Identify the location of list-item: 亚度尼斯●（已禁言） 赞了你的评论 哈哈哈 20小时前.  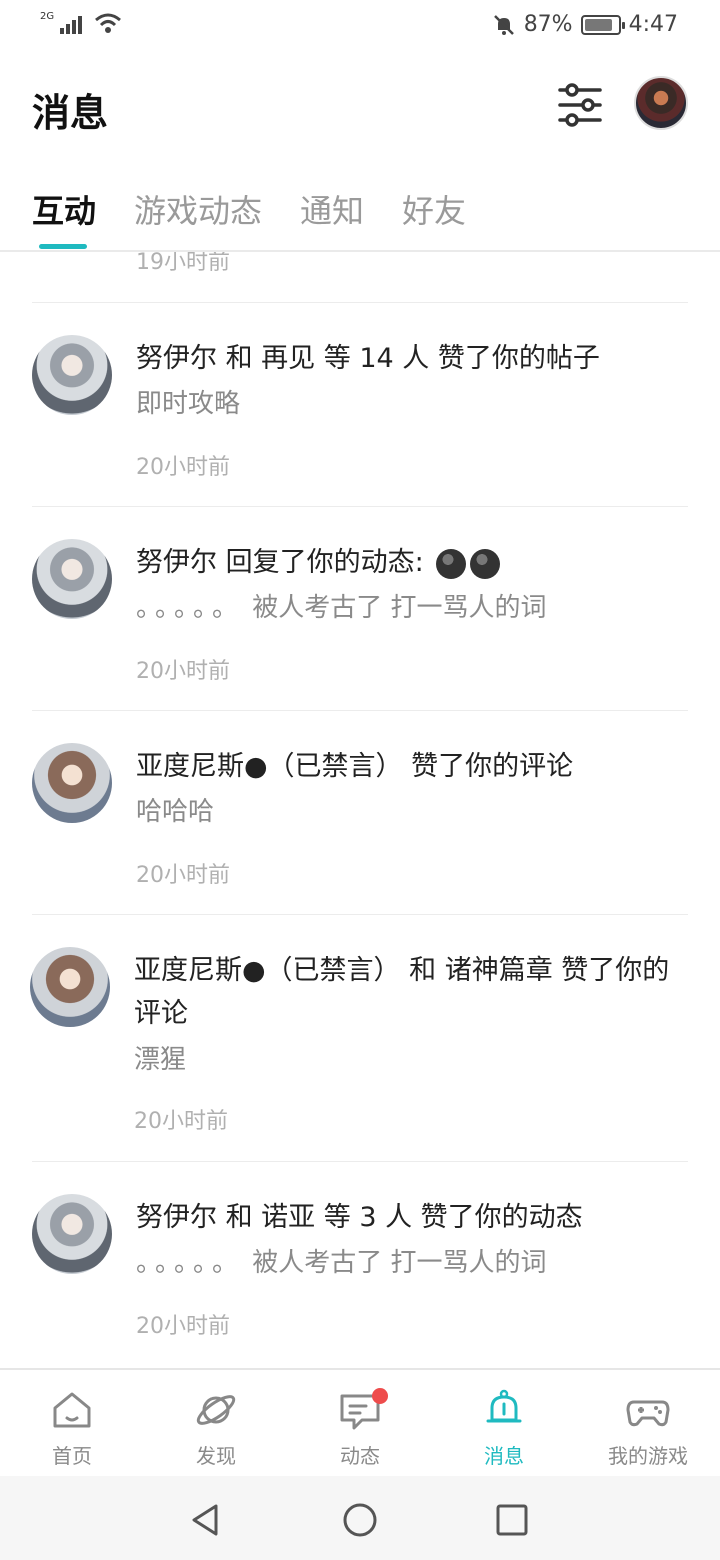
(360, 813).